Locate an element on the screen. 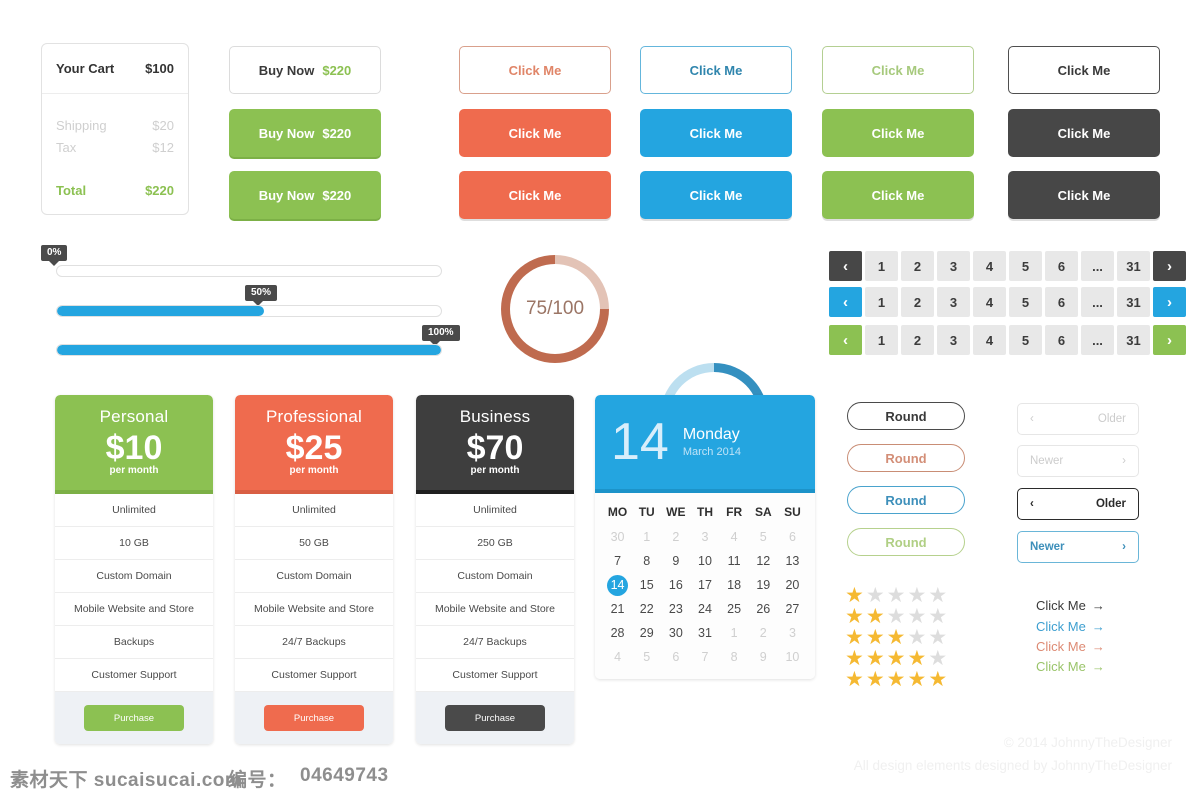 Image resolution: width=1200 pixels, height=800 pixels. click-me-button-red-raised: Click Me is located at coordinates (535, 195).